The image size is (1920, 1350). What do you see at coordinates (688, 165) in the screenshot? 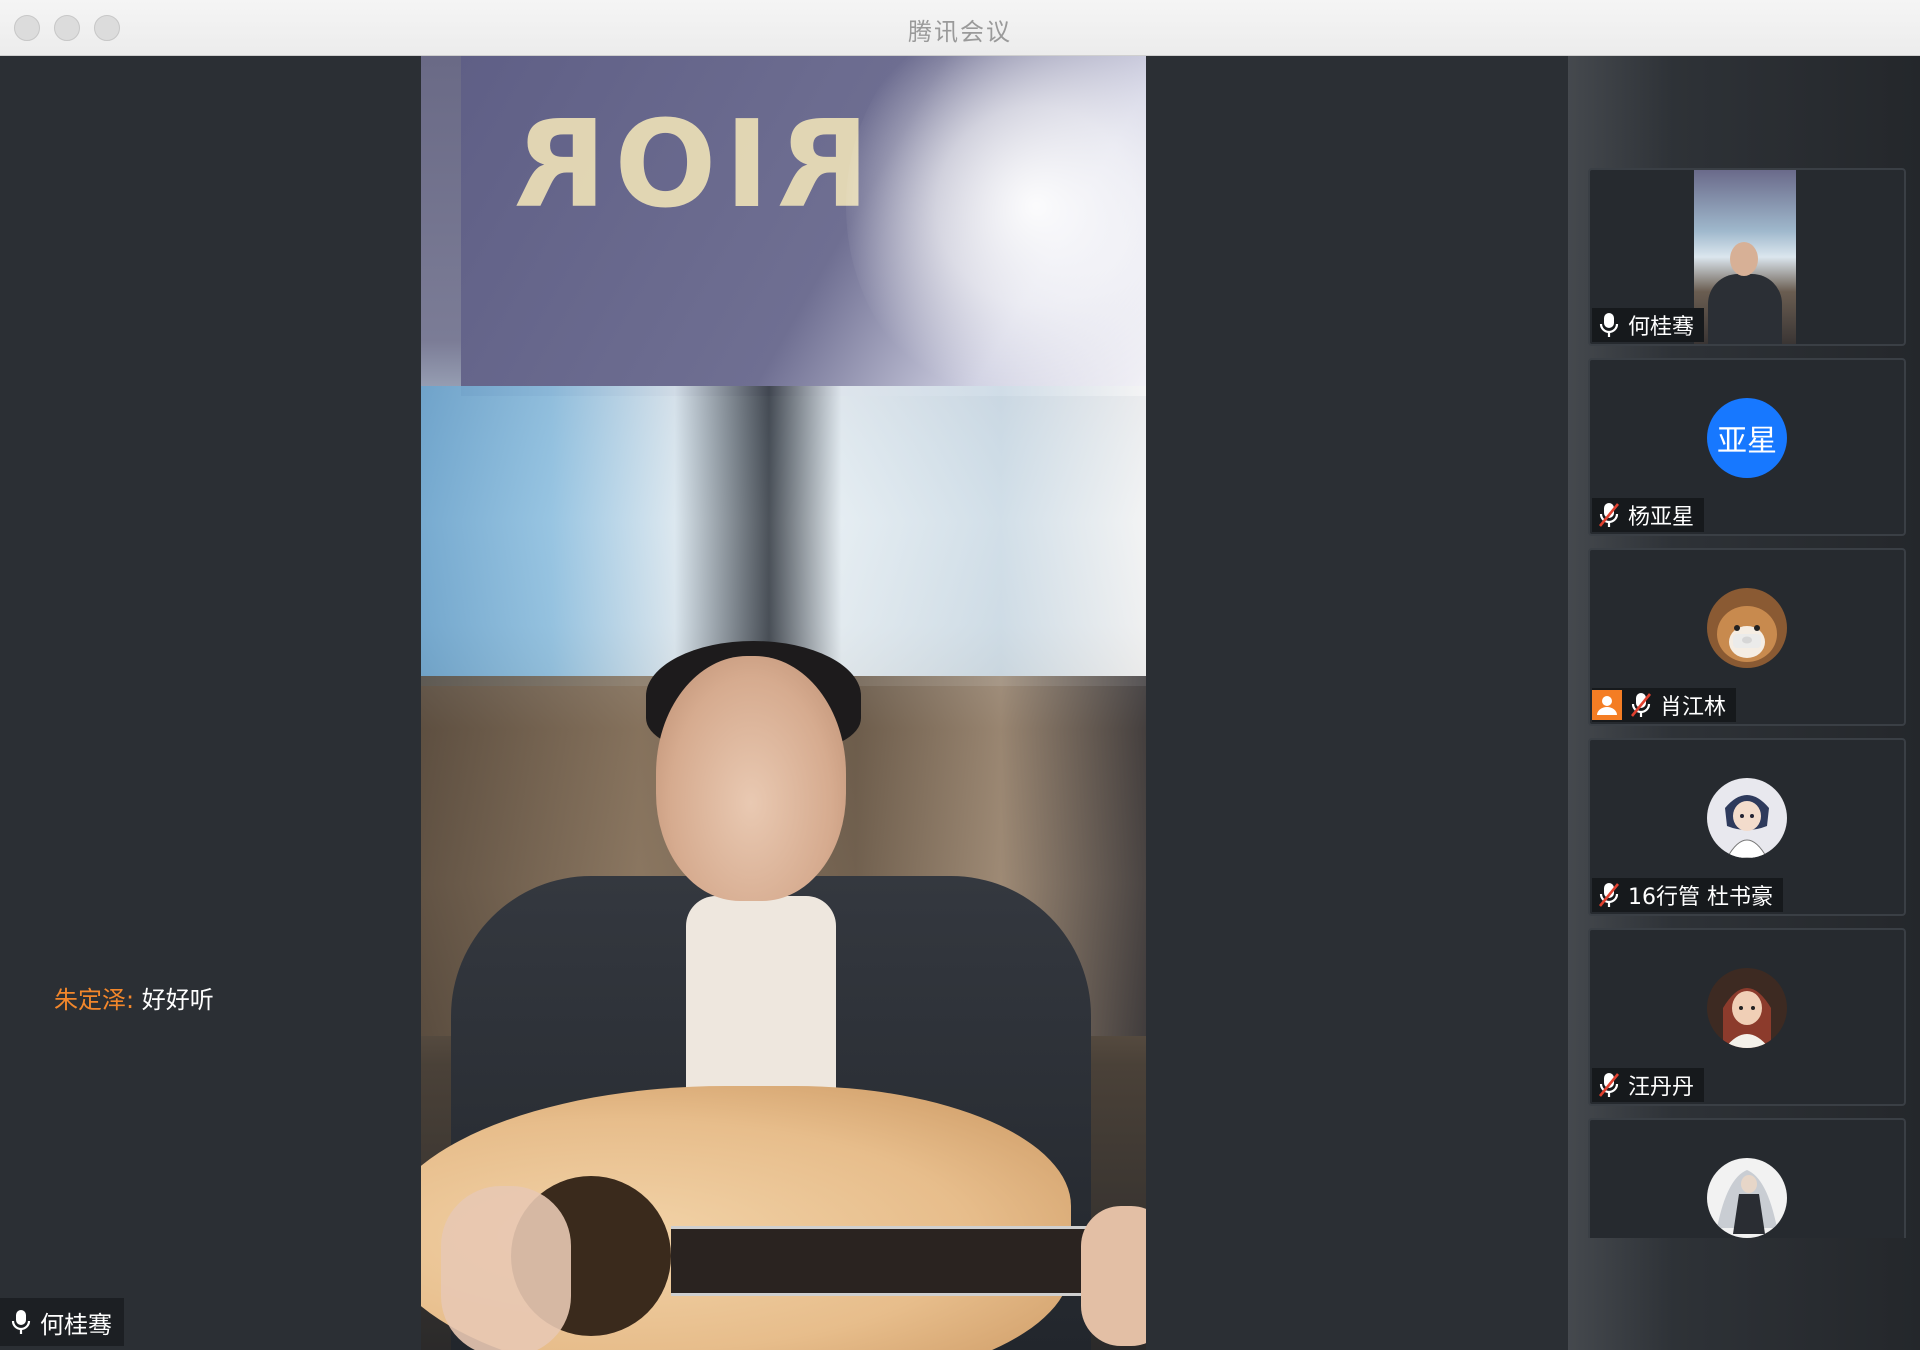
I see `video-banner-text: RIOR` at bounding box center [688, 165].